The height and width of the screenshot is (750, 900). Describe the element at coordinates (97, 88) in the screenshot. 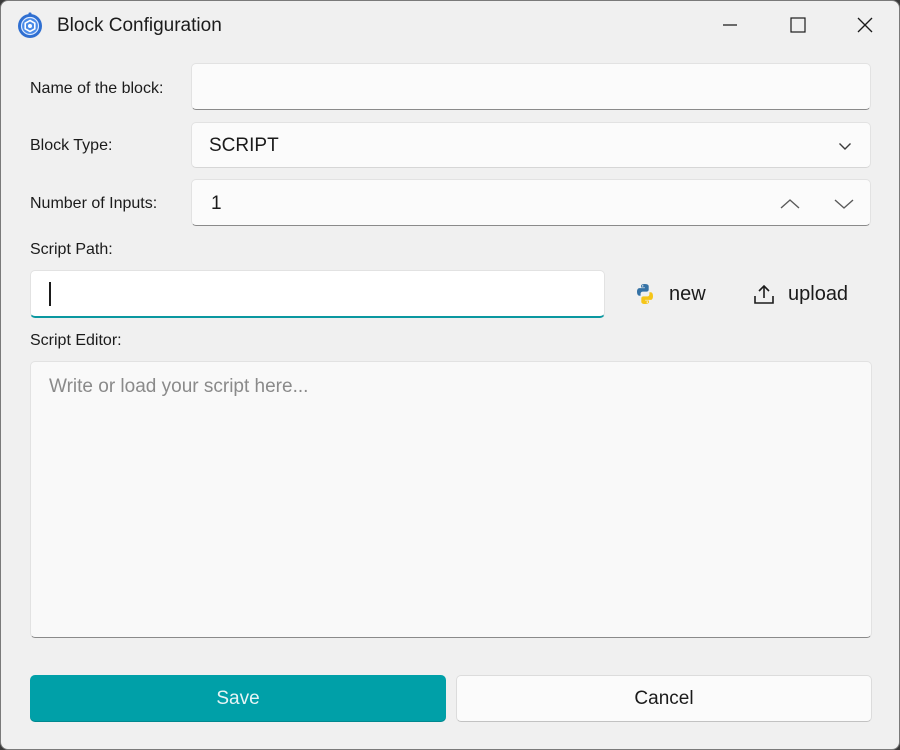

I see `name-label: Name of the block:` at that location.